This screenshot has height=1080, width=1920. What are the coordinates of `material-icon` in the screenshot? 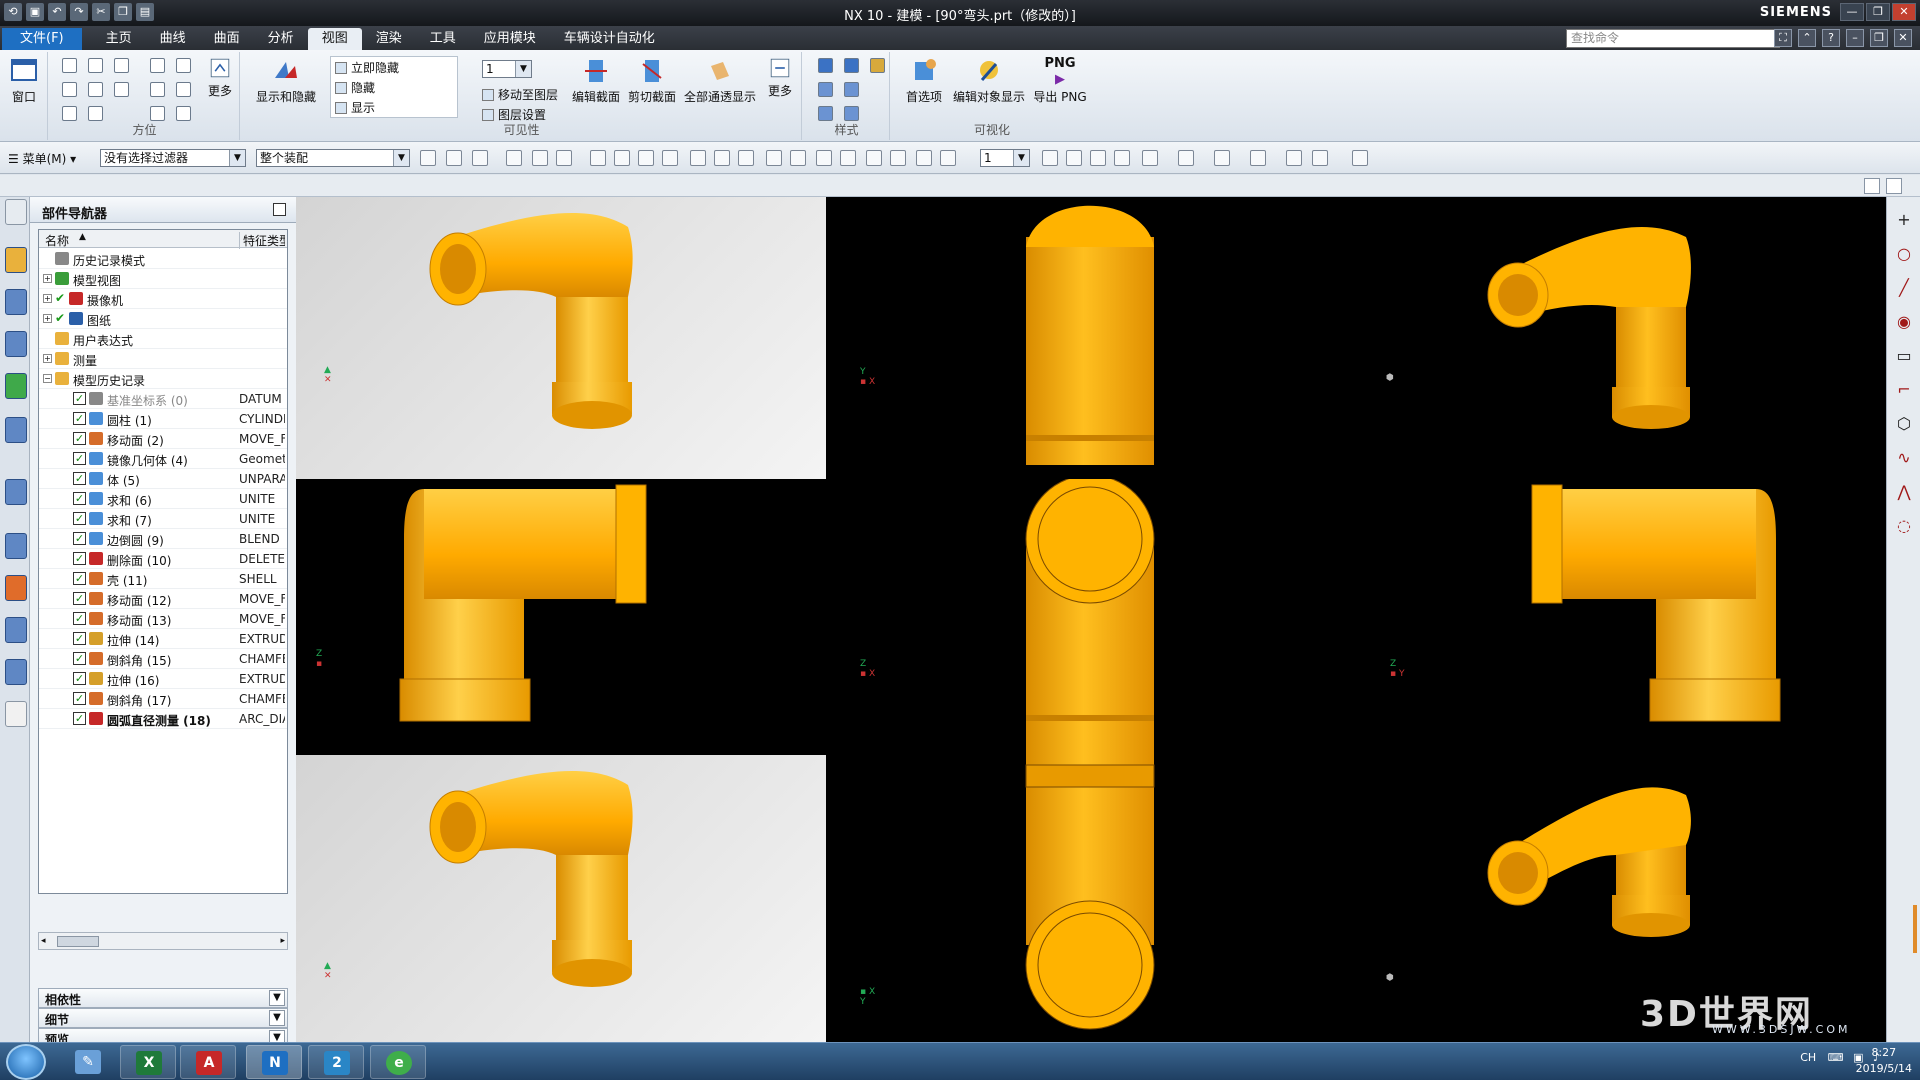 It's located at (1258, 158).